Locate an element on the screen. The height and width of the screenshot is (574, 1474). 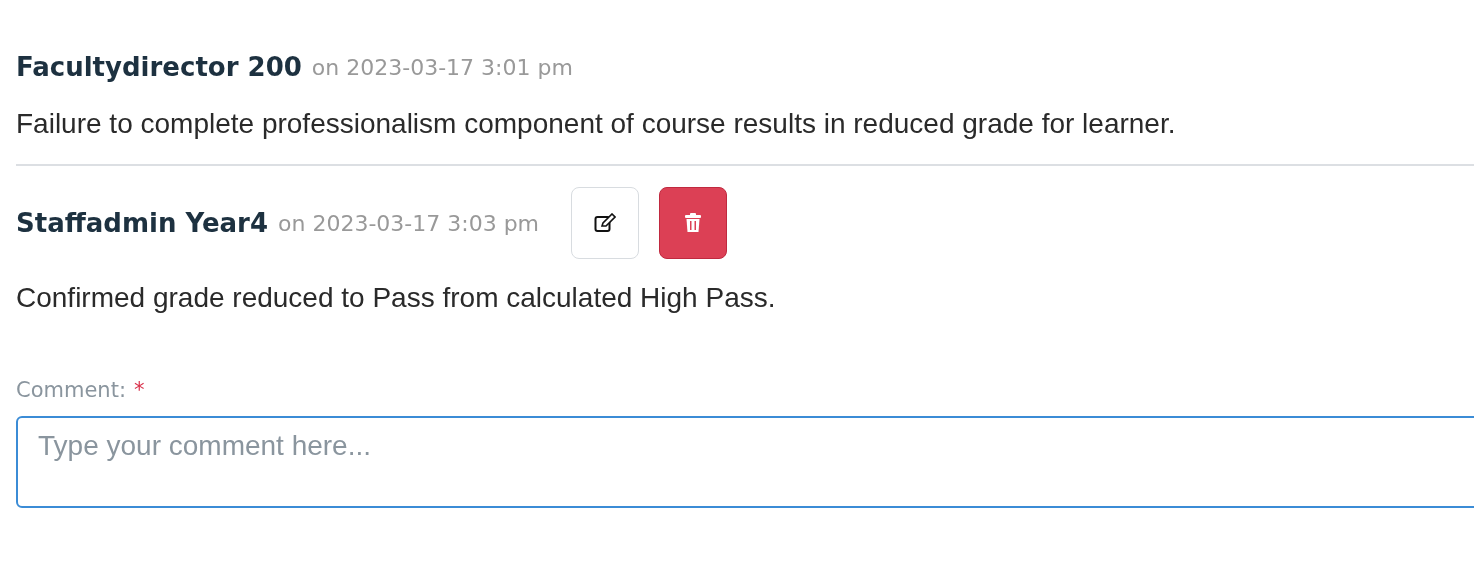
comment-author: Facultydirector 200 is located at coordinates (159, 67).